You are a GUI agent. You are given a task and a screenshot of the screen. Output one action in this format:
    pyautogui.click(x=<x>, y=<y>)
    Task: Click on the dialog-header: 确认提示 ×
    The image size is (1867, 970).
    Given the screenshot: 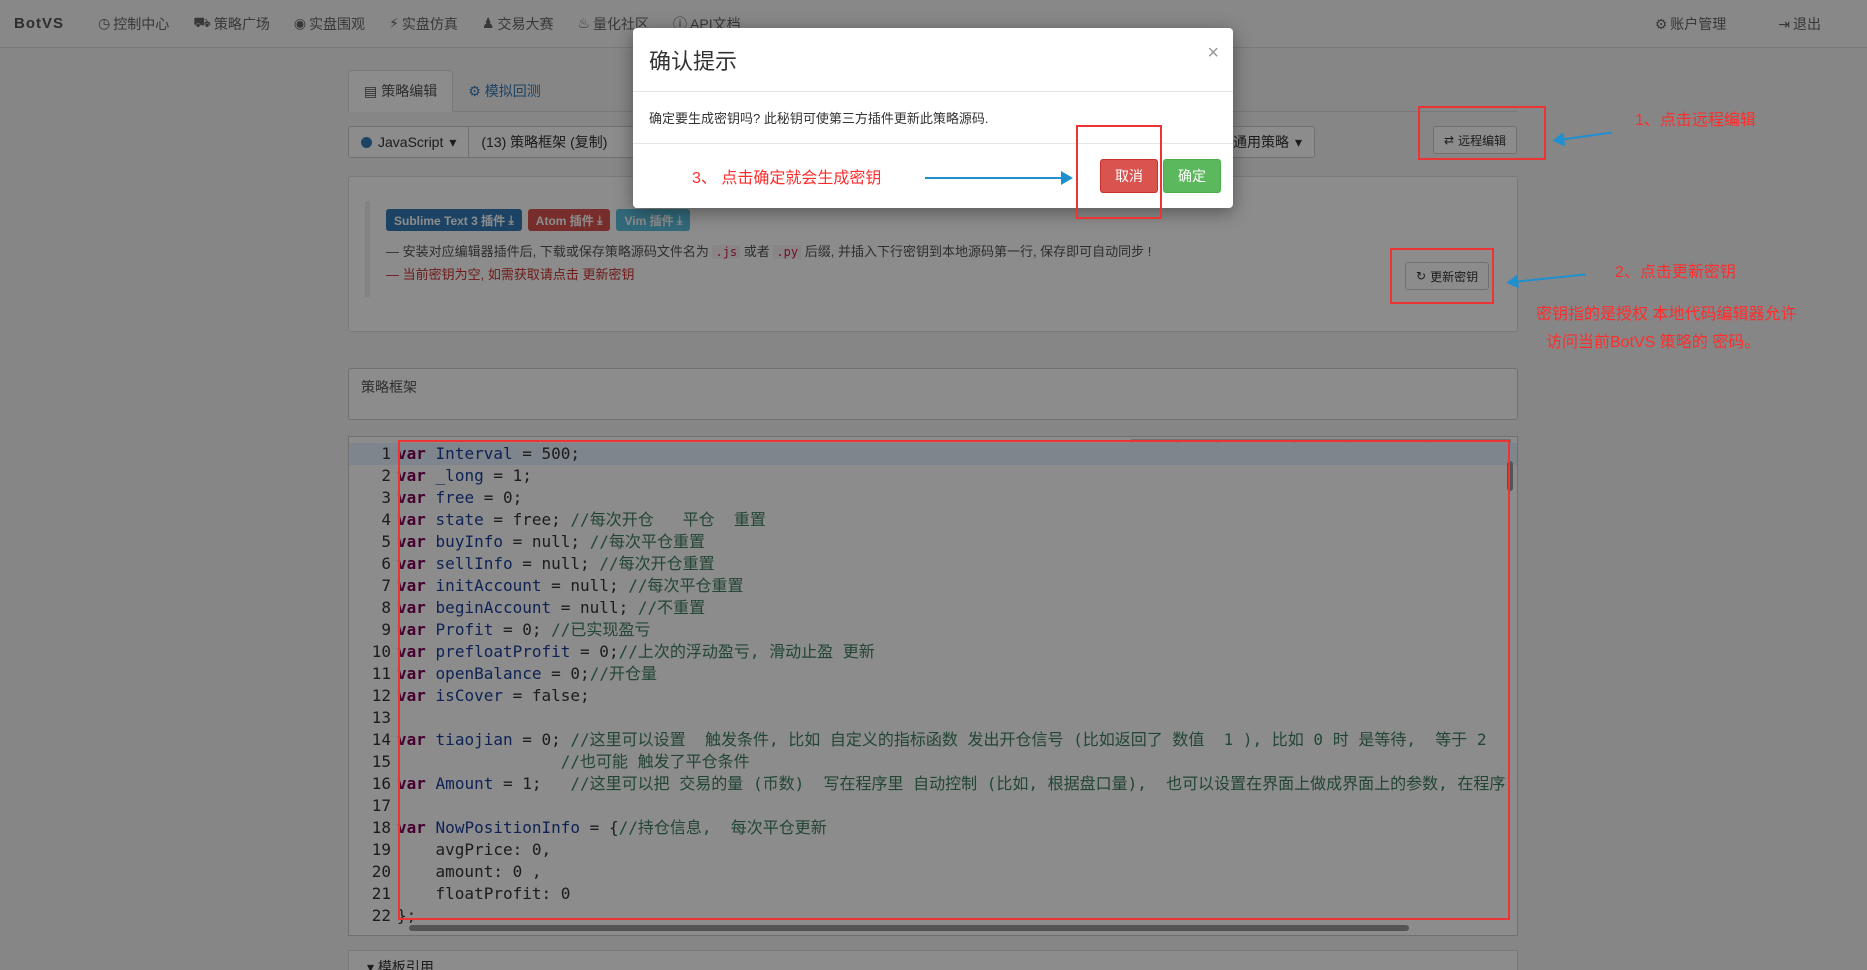 What is the action you would take?
    pyautogui.click(x=933, y=60)
    